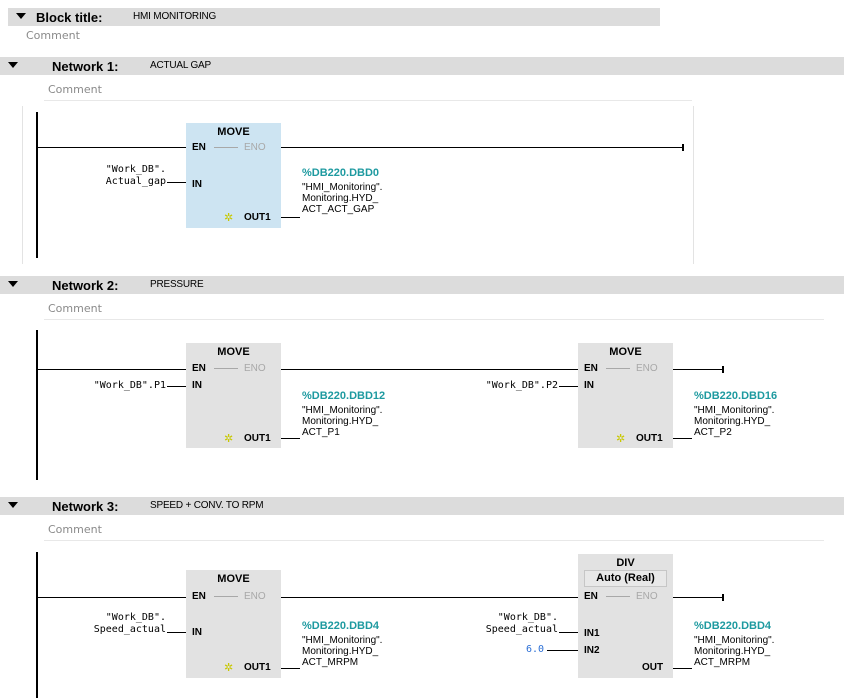 The height and width of the screenshot is (698, 844). What do you see at coordinates (175, 16) in the screenshot?
I see `block-title-text: HMI MONITORING` at bounding box center [175, 16].